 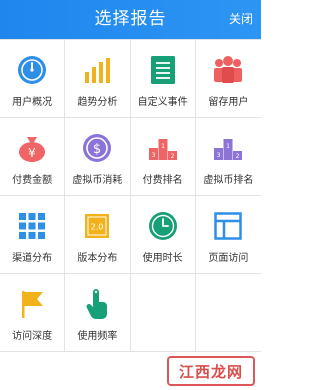 I want to click on report-item-visit-depth: 访问深度, so click(x=33, y=313).